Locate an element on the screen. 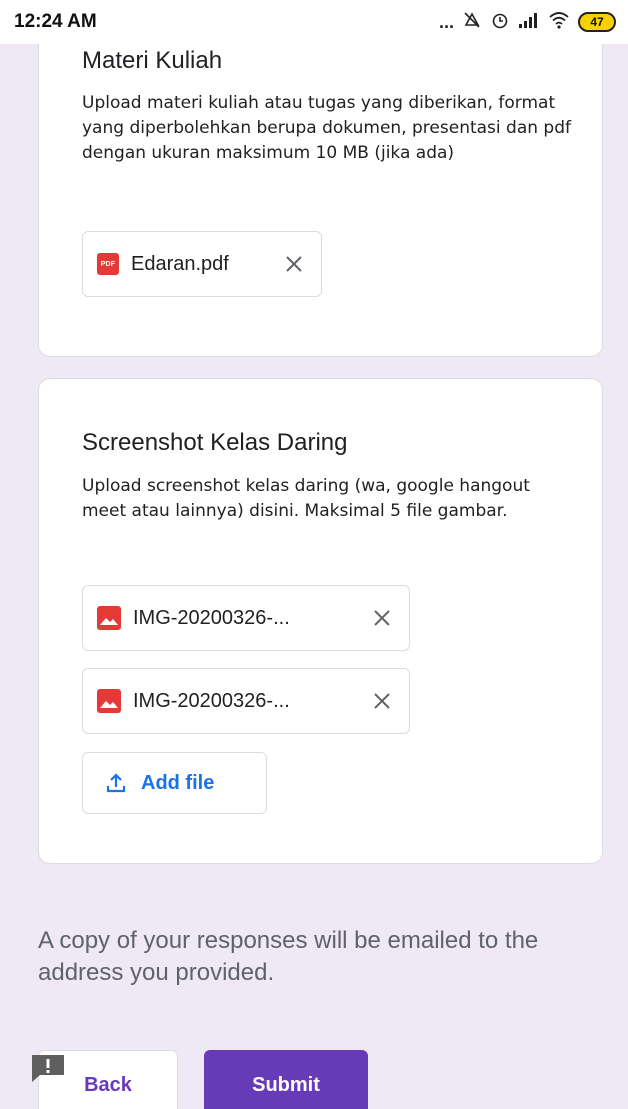  uploaded-file-chip: PDF Edaran.pdf is located at coordinates (202, 264).